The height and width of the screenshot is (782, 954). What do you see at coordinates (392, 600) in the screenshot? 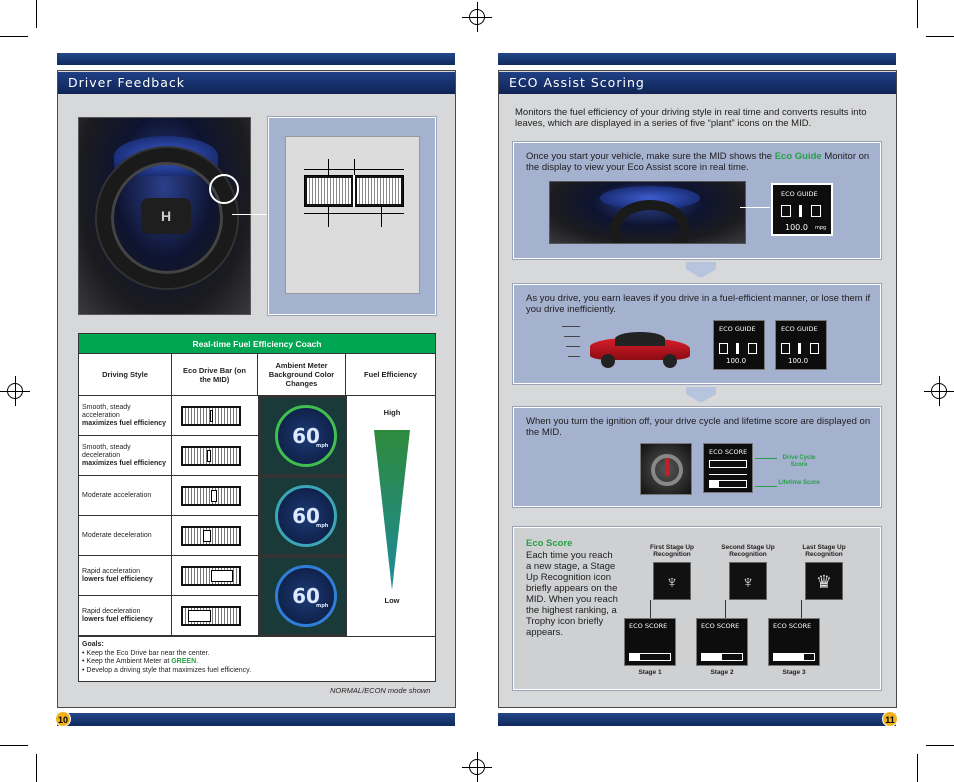
I see `efficiency-low-label: Low` at bounding box center [392, 600].